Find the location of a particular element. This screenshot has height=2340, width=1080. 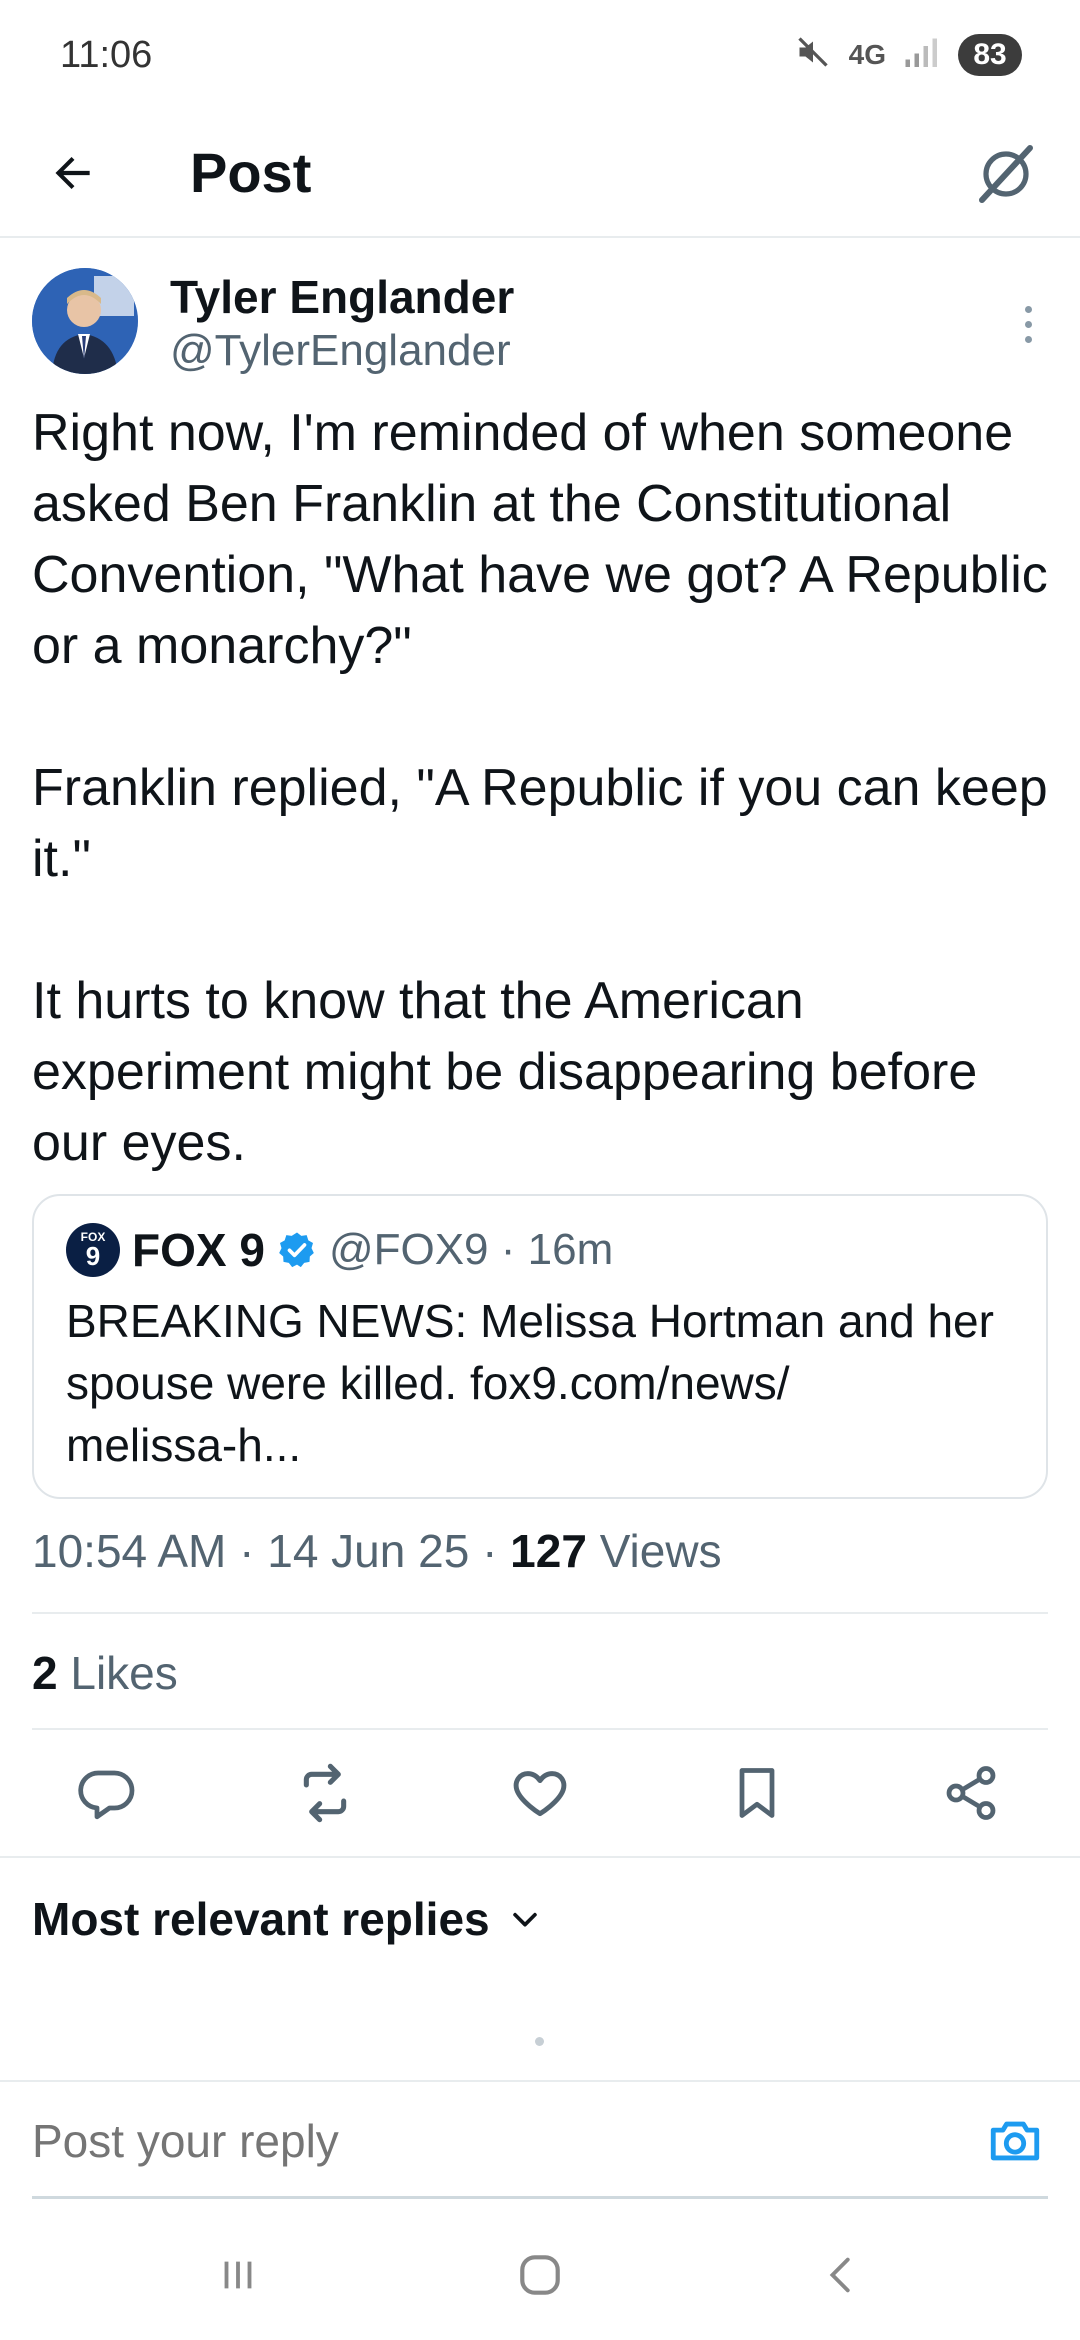

home-button is located at coordinates (540, 2275).